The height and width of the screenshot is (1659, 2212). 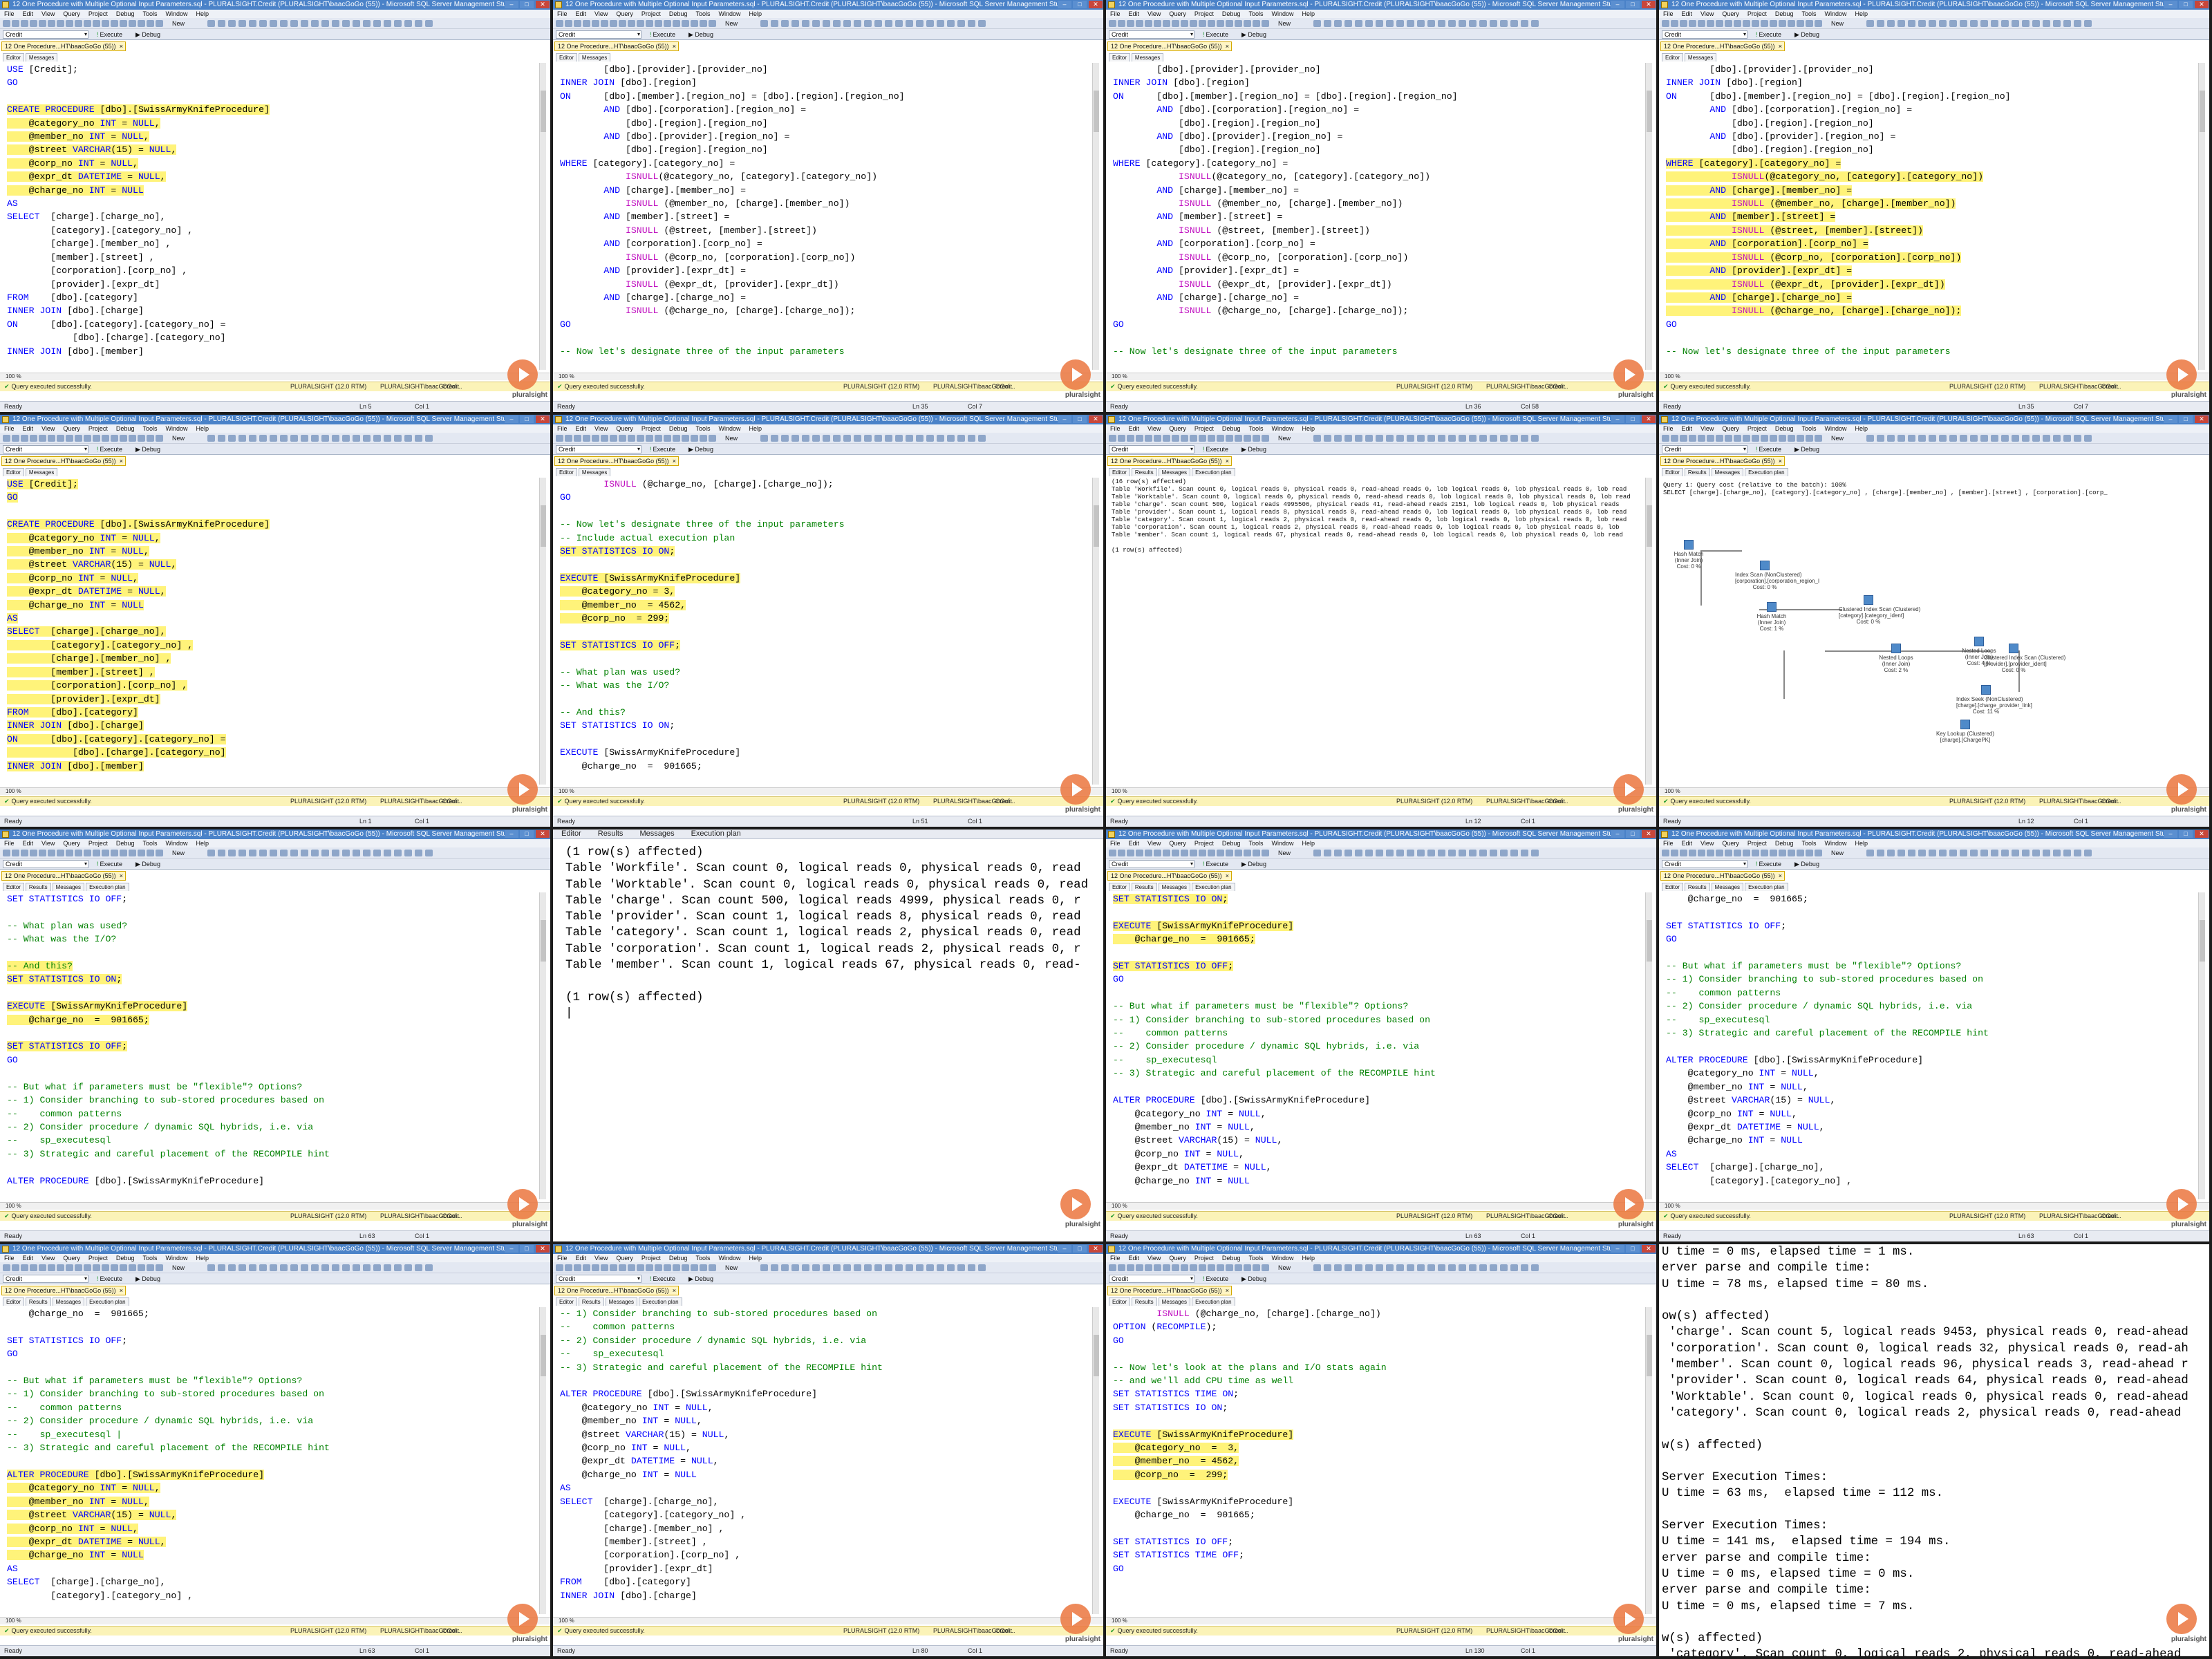 What do you see at coordinates (1255, 1258) in the screenshot?
I see `menu-item-tools: Tools` at bounding box center [1255, 1258].